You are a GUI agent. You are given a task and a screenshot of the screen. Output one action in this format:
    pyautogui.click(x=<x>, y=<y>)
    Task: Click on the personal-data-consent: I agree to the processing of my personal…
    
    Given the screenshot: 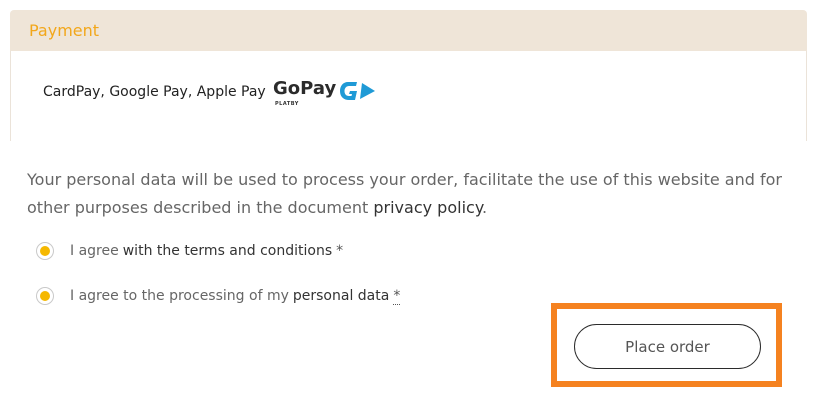 What is the action you would take?
    pyautogui.click(x=218, y=296)
    